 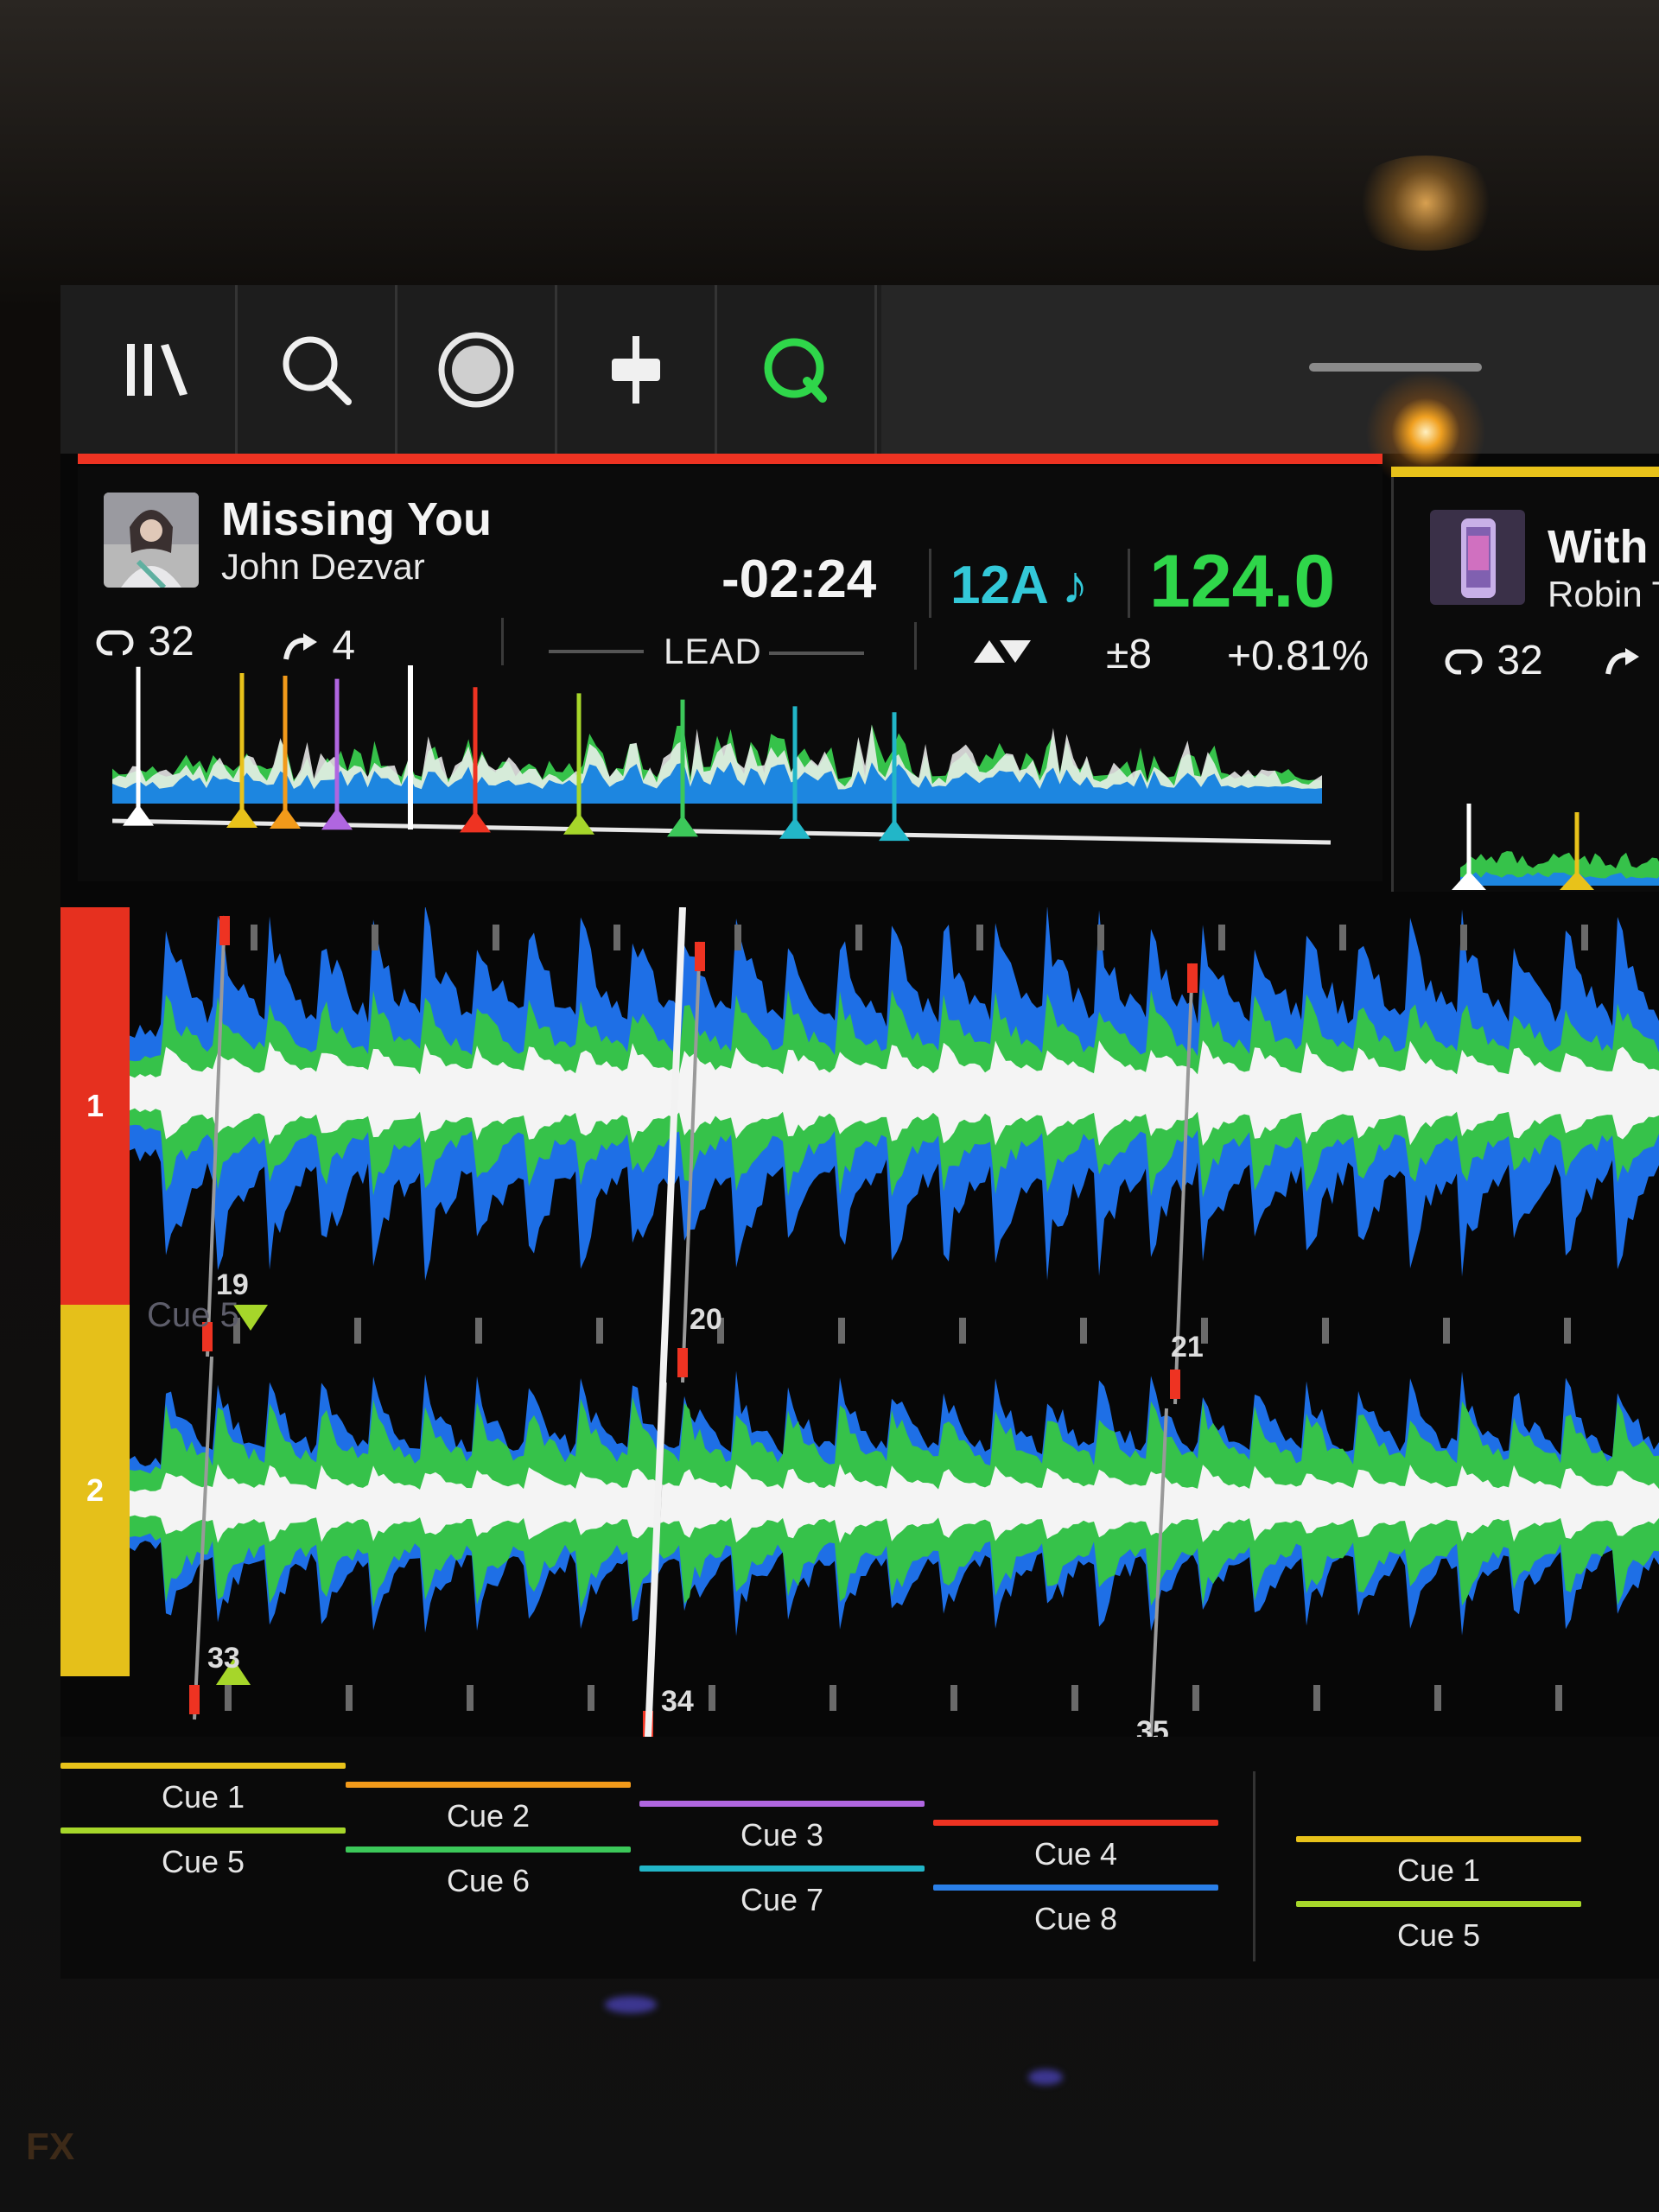 What do you see at coordinates (1533, 851) in the screenshot?
I see `deck-2-overview-waveform` at bounding box center [1533, 851].